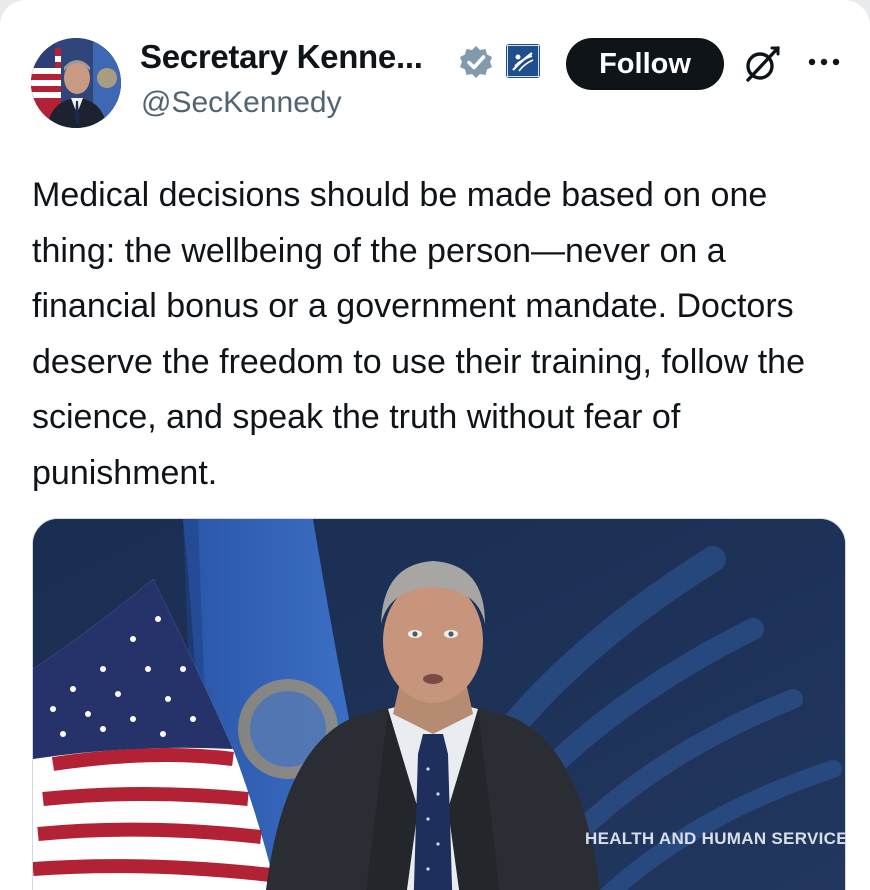 Image resolution: width=870 pixels, height=890 pixels. What do you see at coordinates (476, 62) in the screenshot?
I see `verified-badge-icon` at bounding box center [476, 62].